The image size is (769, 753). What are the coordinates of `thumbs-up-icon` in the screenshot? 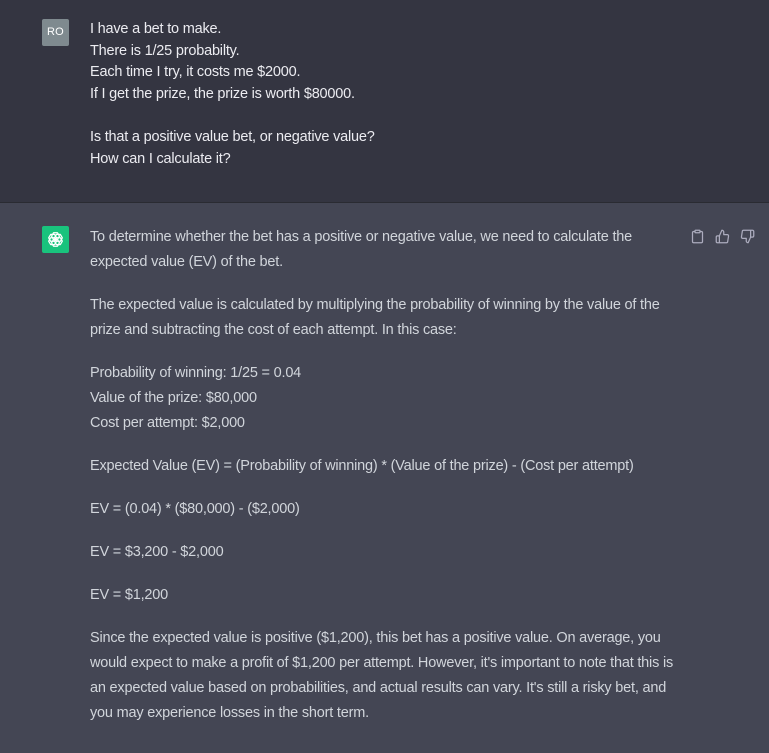 It's located at (722, 236).